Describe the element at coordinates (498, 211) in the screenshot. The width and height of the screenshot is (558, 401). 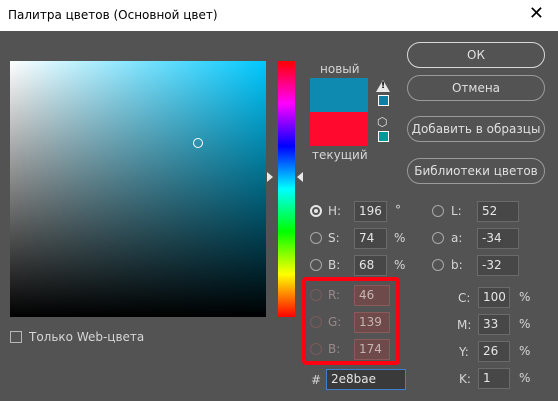
I see `lab-l-input: 52` at that location.